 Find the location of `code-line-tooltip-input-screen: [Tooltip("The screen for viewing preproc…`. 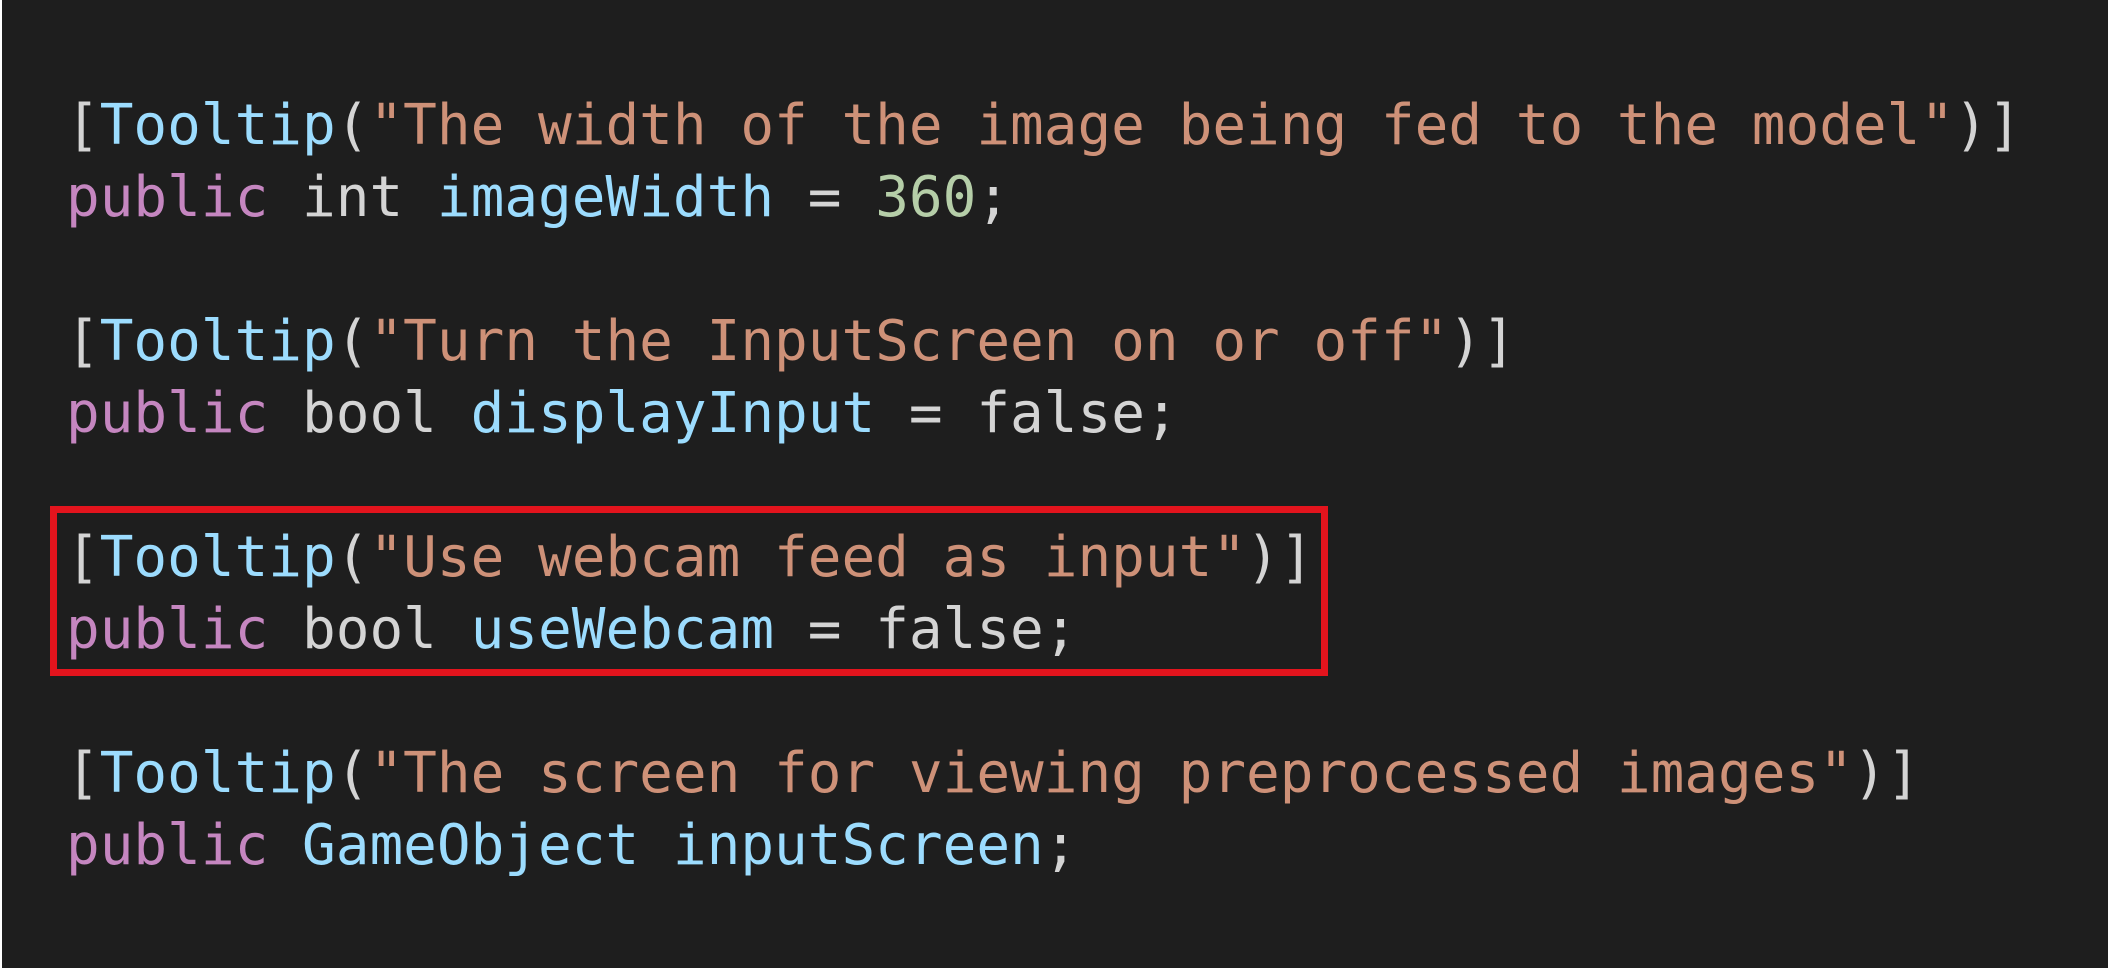

code-line-tooltip-input-screen: [Tooltip("The screen for viewing preproc… is located at coordinates (993, 774).